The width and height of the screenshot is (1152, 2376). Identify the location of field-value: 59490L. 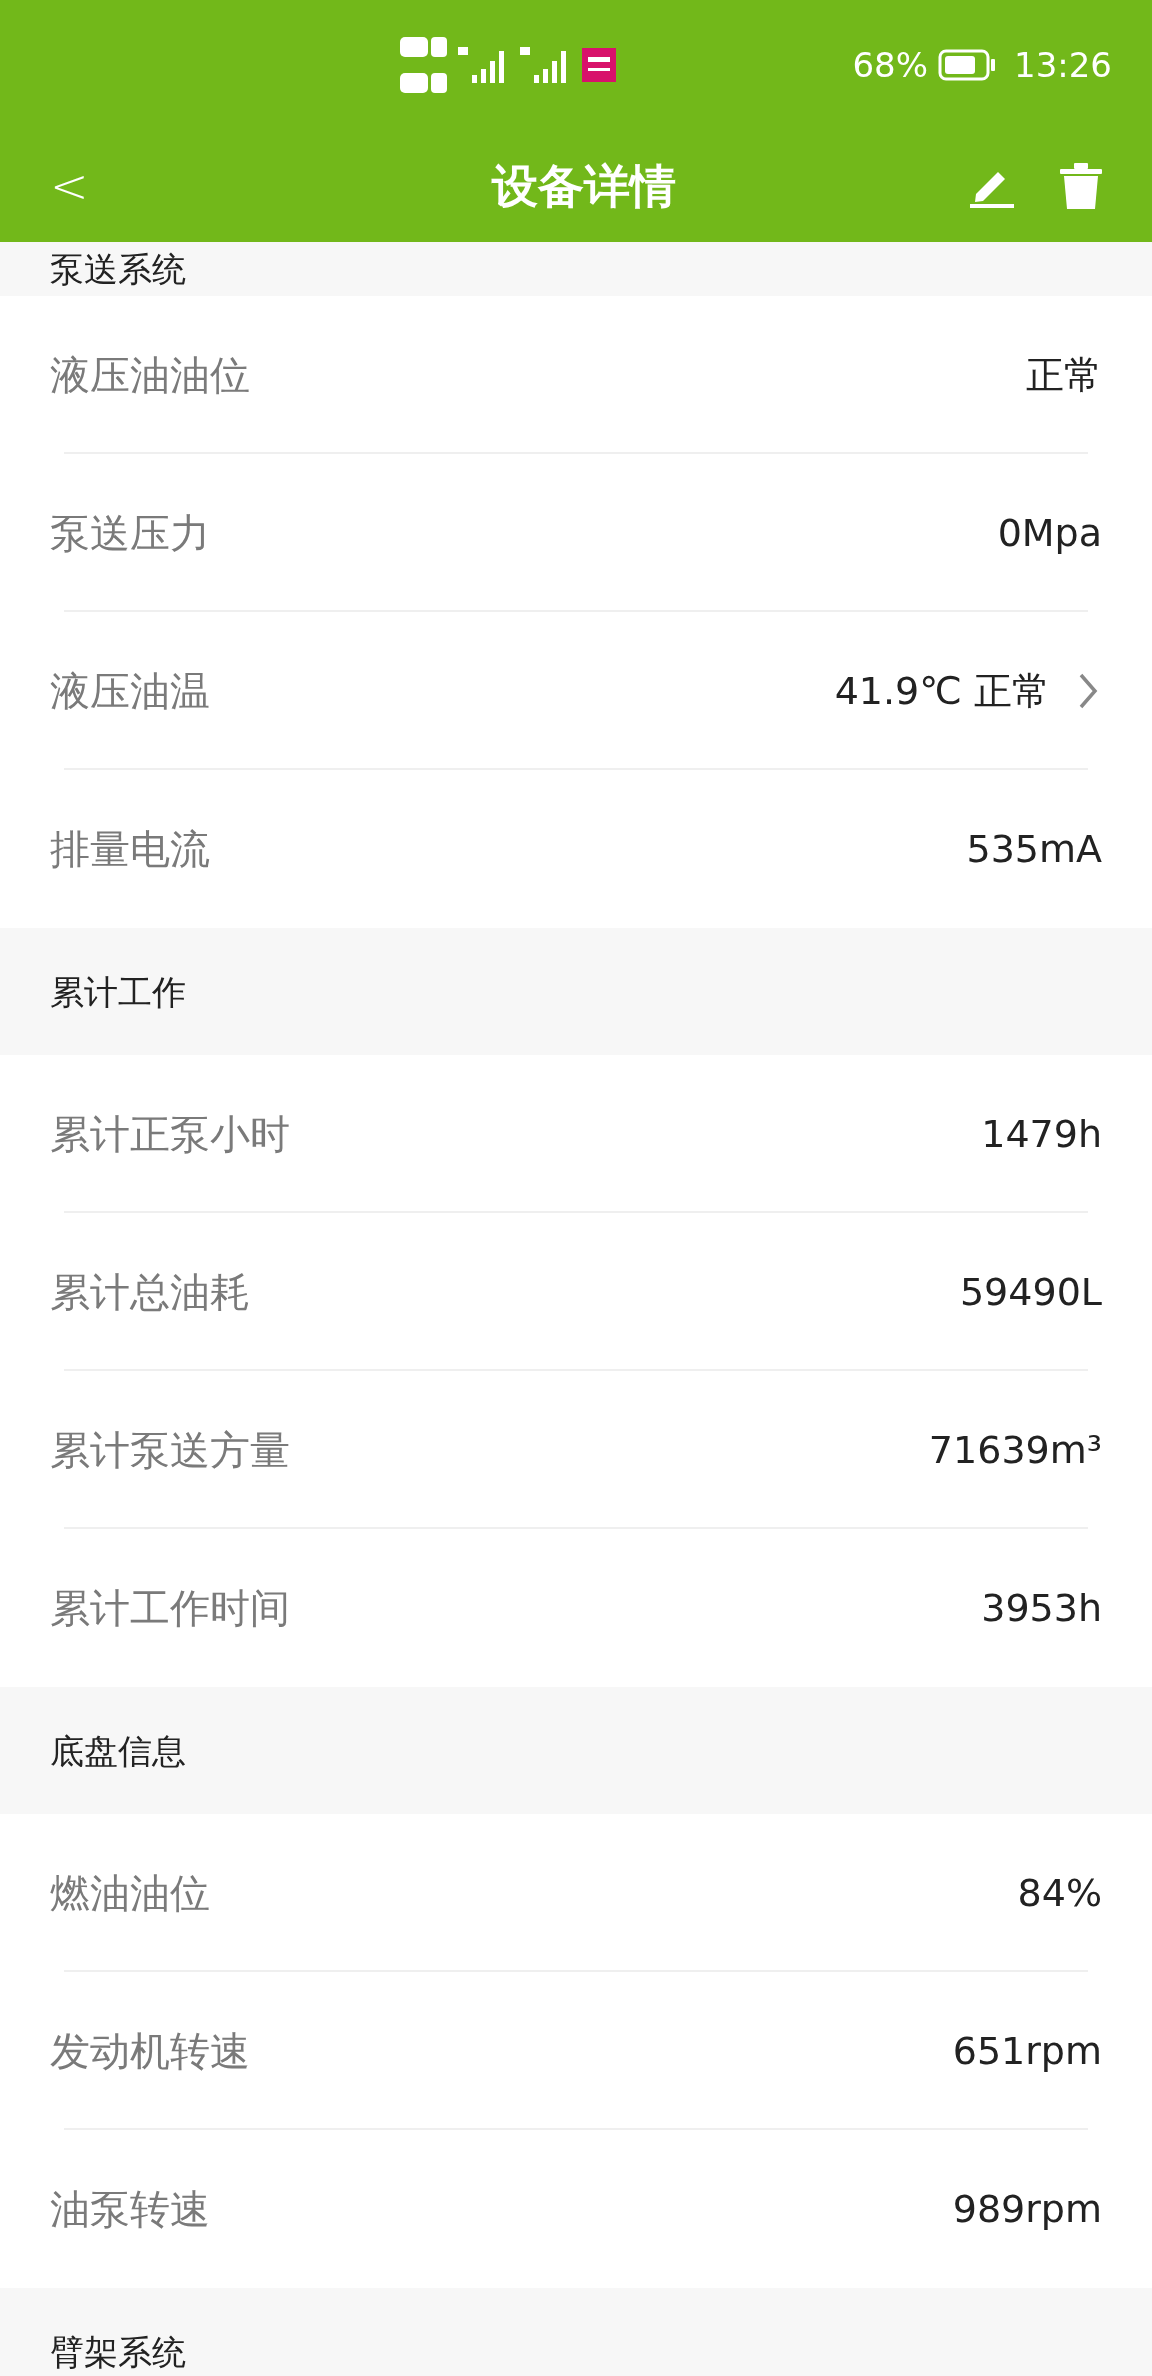
(1030, 1292).